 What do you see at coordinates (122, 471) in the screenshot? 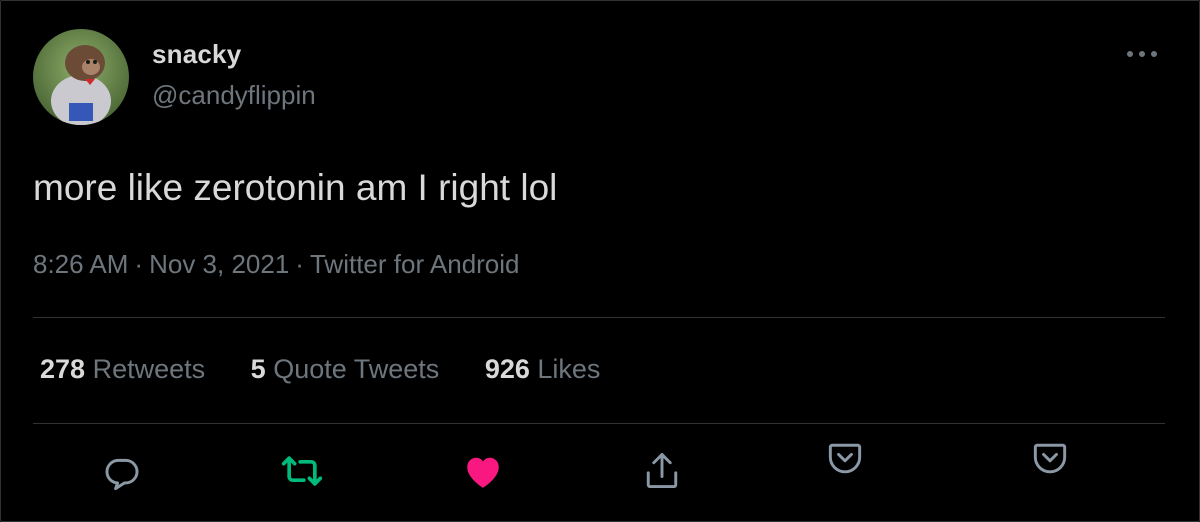
I see `reply-icon` at bounding box center [122, 471].